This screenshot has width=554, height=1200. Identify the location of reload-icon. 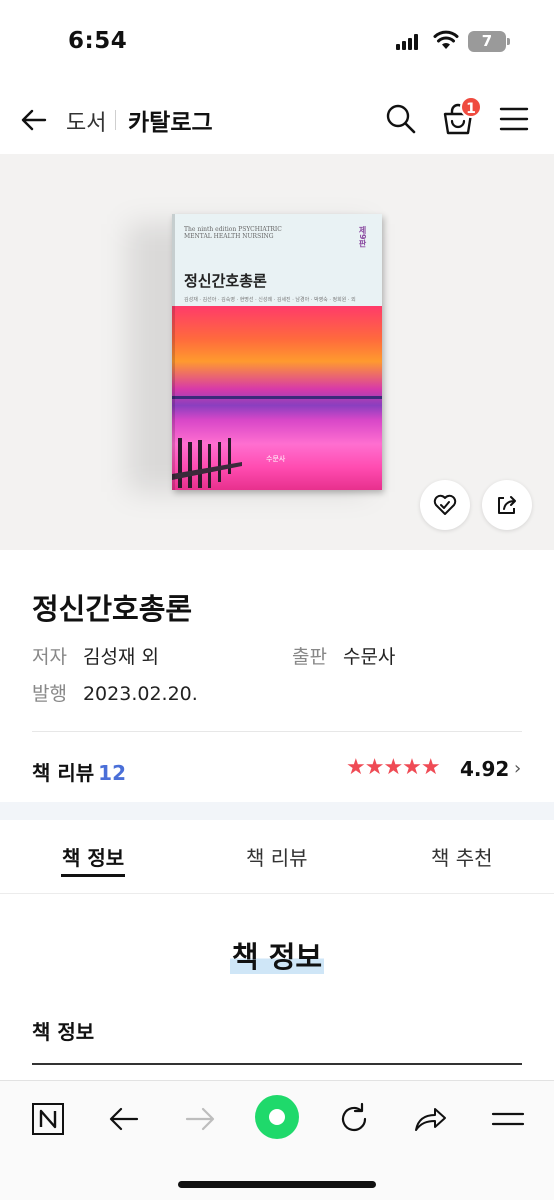
(354, 1119).